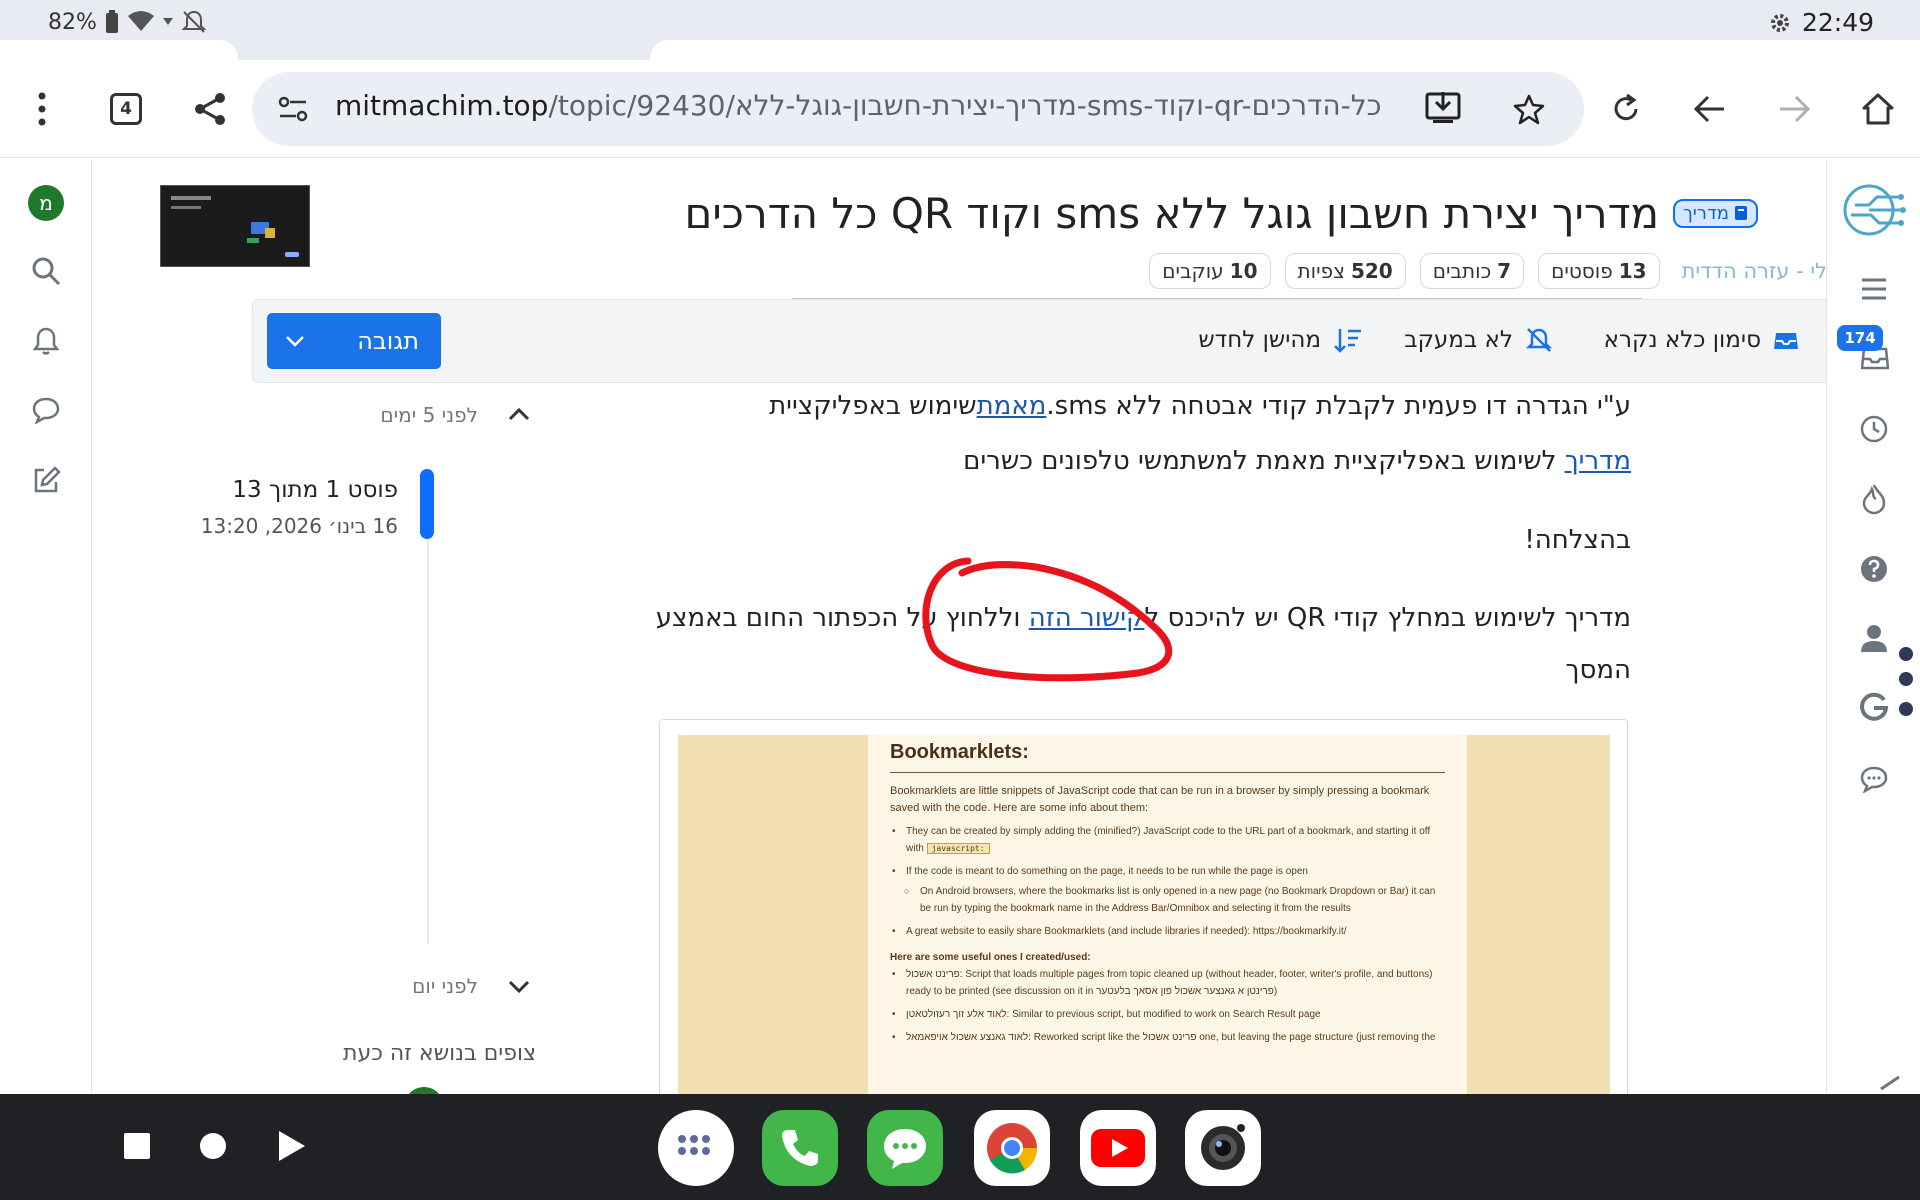 This screenshot has height=1200, width=1920. Describe the element at coordinates (1779, 22) in the screenshot. I see `settings-gear-icon` at that location.